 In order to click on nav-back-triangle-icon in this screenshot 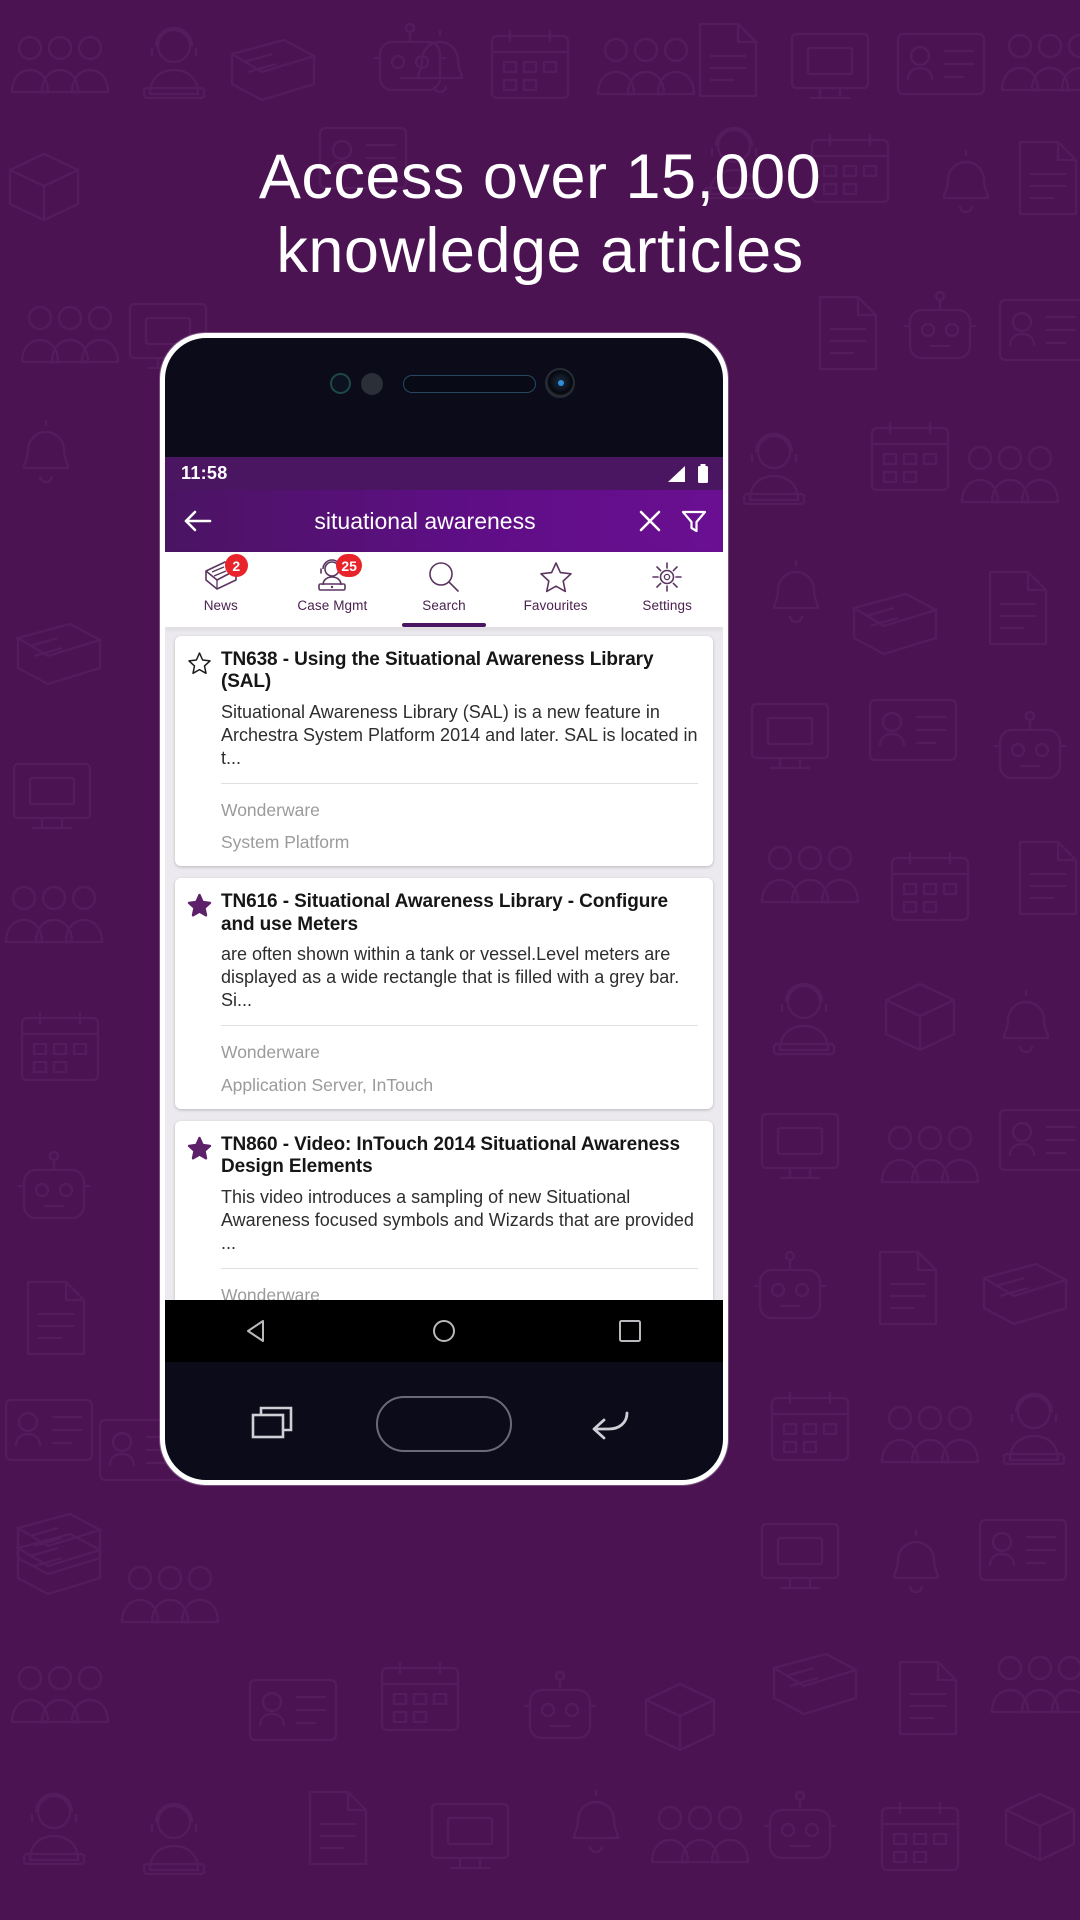, I will do `click(258, 1331)`.